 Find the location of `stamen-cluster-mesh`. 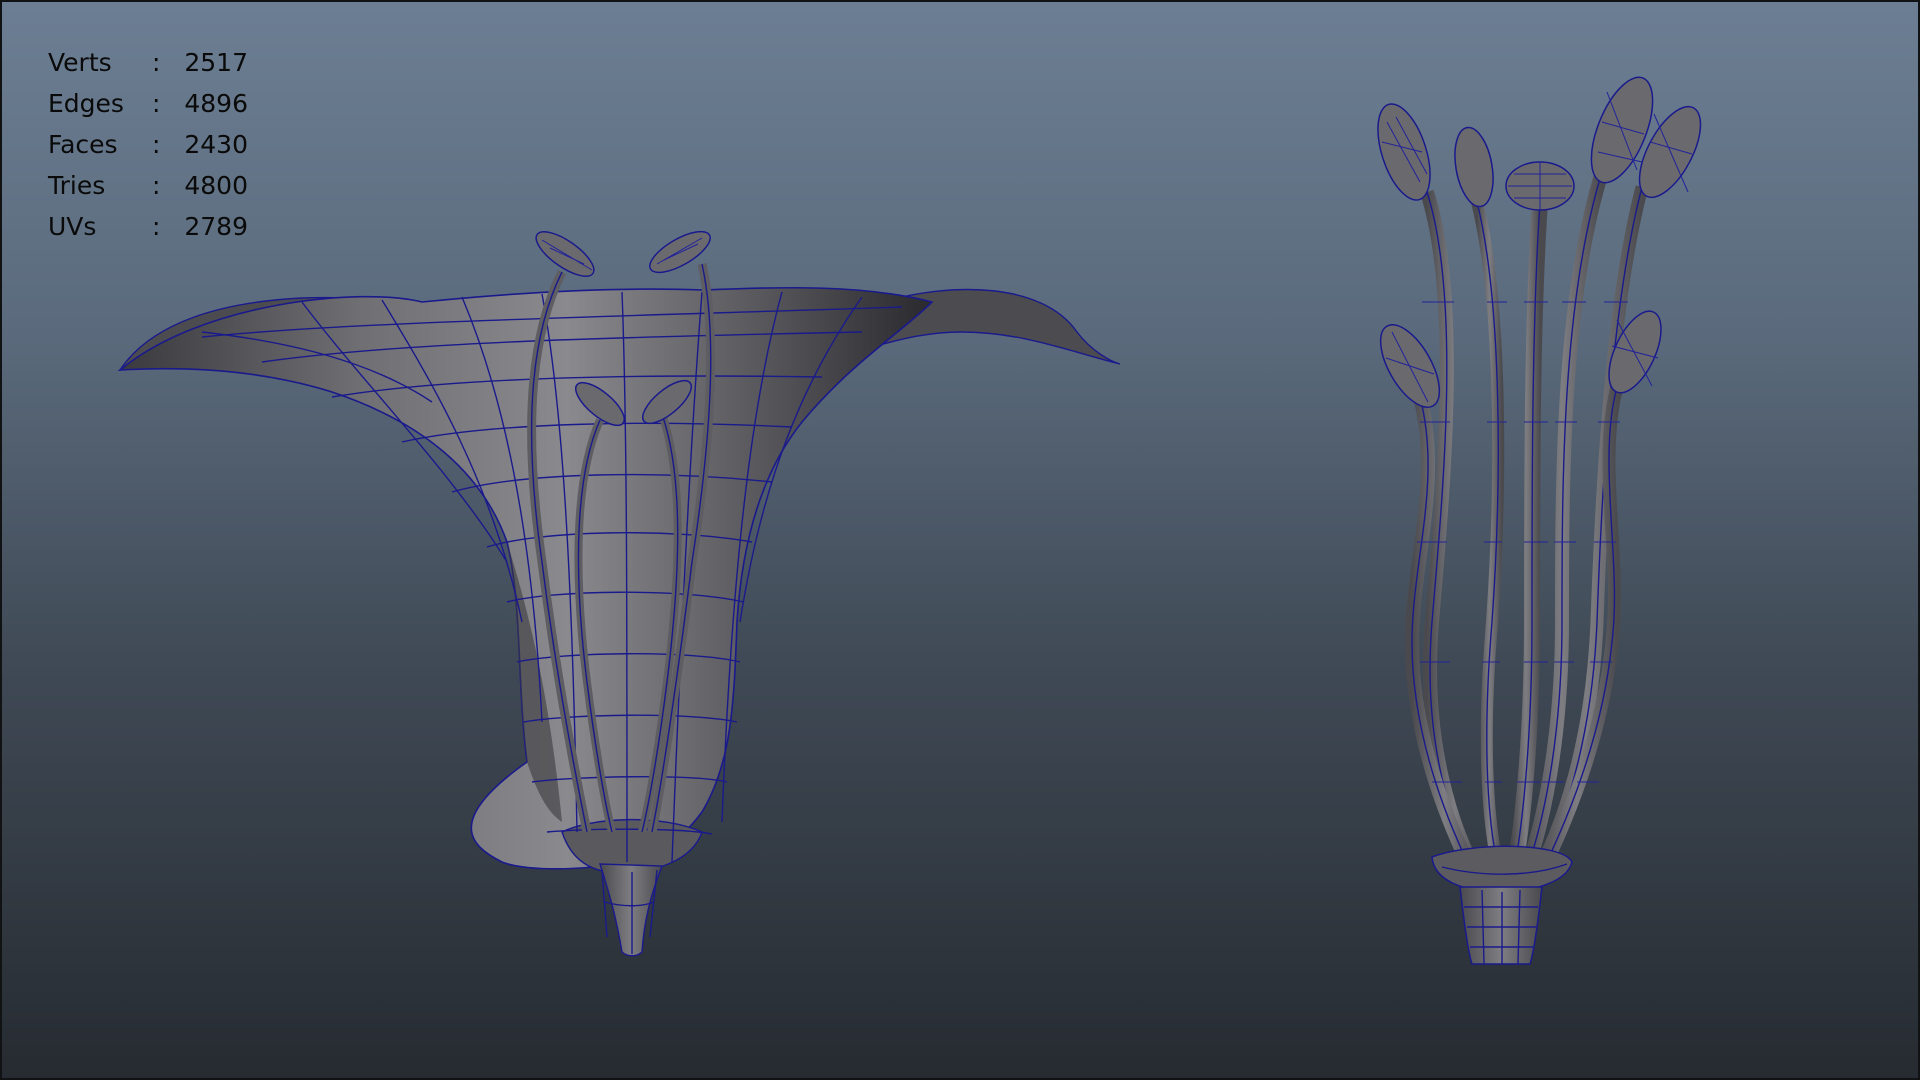

stamen-cluster-mesh is located at coordinates (1540, 517).